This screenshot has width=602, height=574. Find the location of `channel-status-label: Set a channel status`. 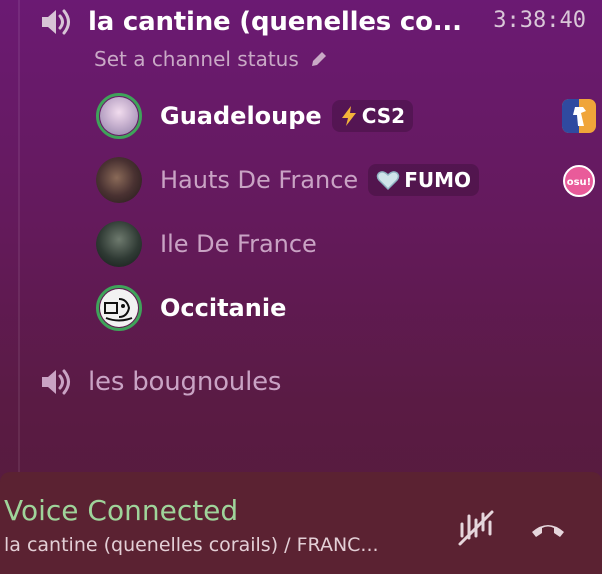

channel-status-label: Set a channel status is located at coordinates (196, 59).